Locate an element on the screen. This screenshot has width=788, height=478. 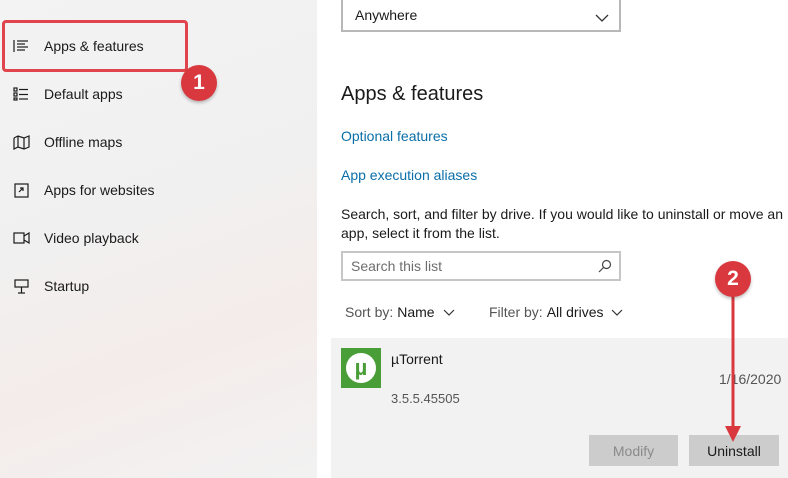
annotation-arrow is located at coordinates (733, 361).